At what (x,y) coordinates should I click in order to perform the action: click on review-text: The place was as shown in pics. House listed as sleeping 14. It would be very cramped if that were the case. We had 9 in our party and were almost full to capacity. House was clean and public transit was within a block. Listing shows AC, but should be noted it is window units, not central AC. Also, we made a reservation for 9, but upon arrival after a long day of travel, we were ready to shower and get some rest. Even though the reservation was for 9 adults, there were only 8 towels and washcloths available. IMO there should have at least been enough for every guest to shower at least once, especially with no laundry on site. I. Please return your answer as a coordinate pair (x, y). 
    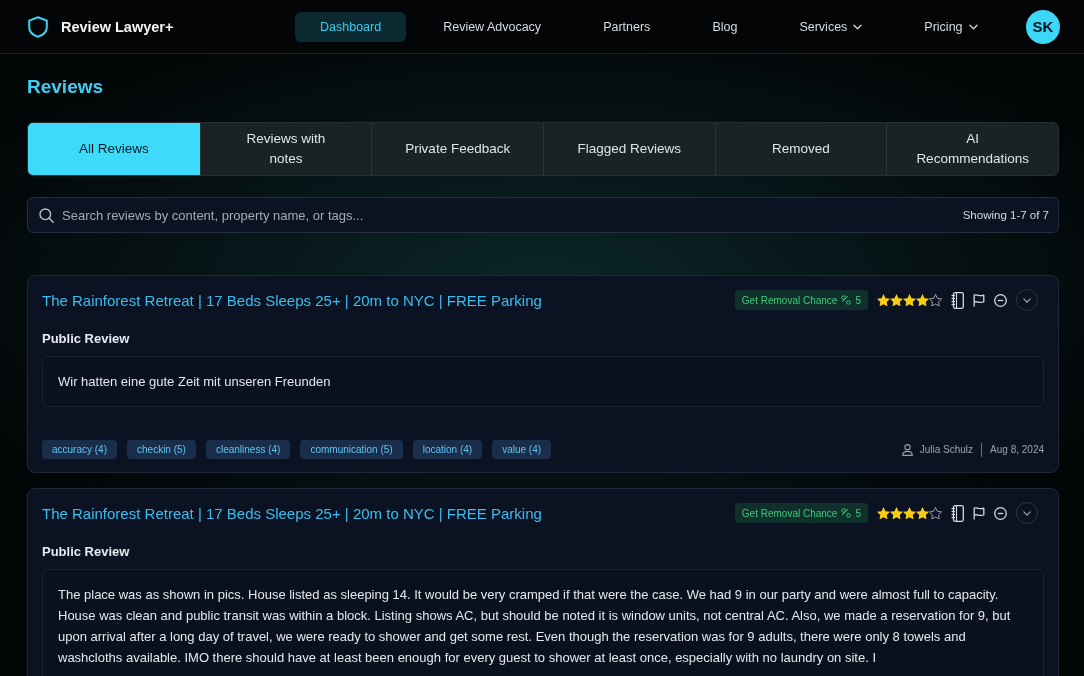
    Looking at the image, I should click on (535, 626).